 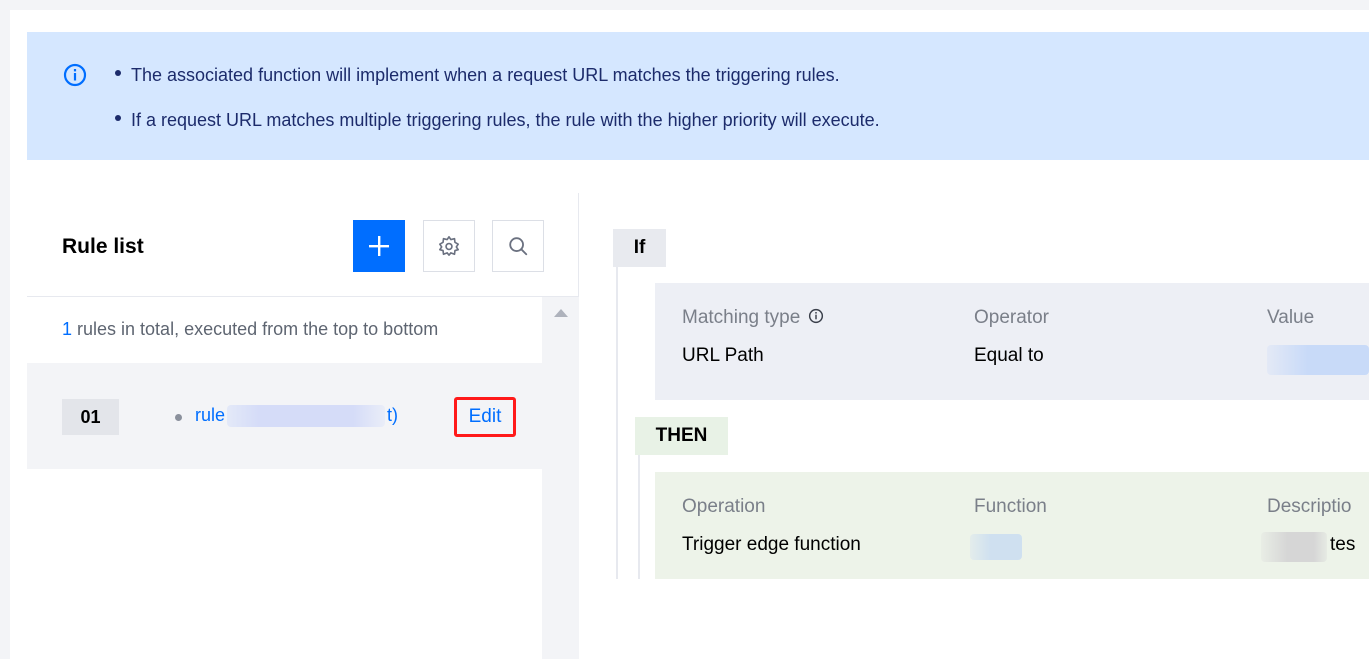 I want to click on plus-icon, so click(x=379, y=246).